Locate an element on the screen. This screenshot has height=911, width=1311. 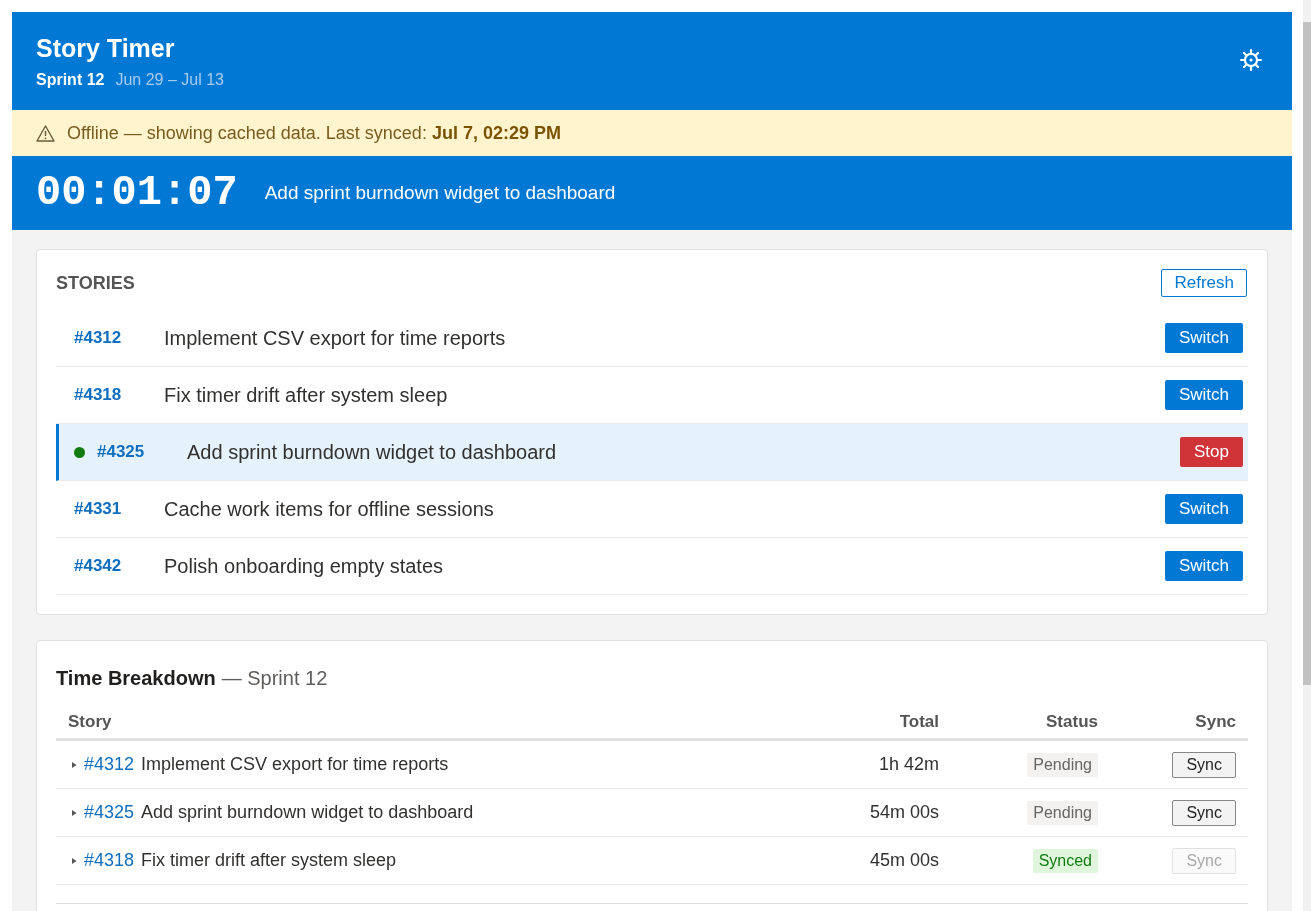
offline-message: Offline — showing cached data. Last synced: Jul 7, 02:29 PM is located at coordinates (314, 133).